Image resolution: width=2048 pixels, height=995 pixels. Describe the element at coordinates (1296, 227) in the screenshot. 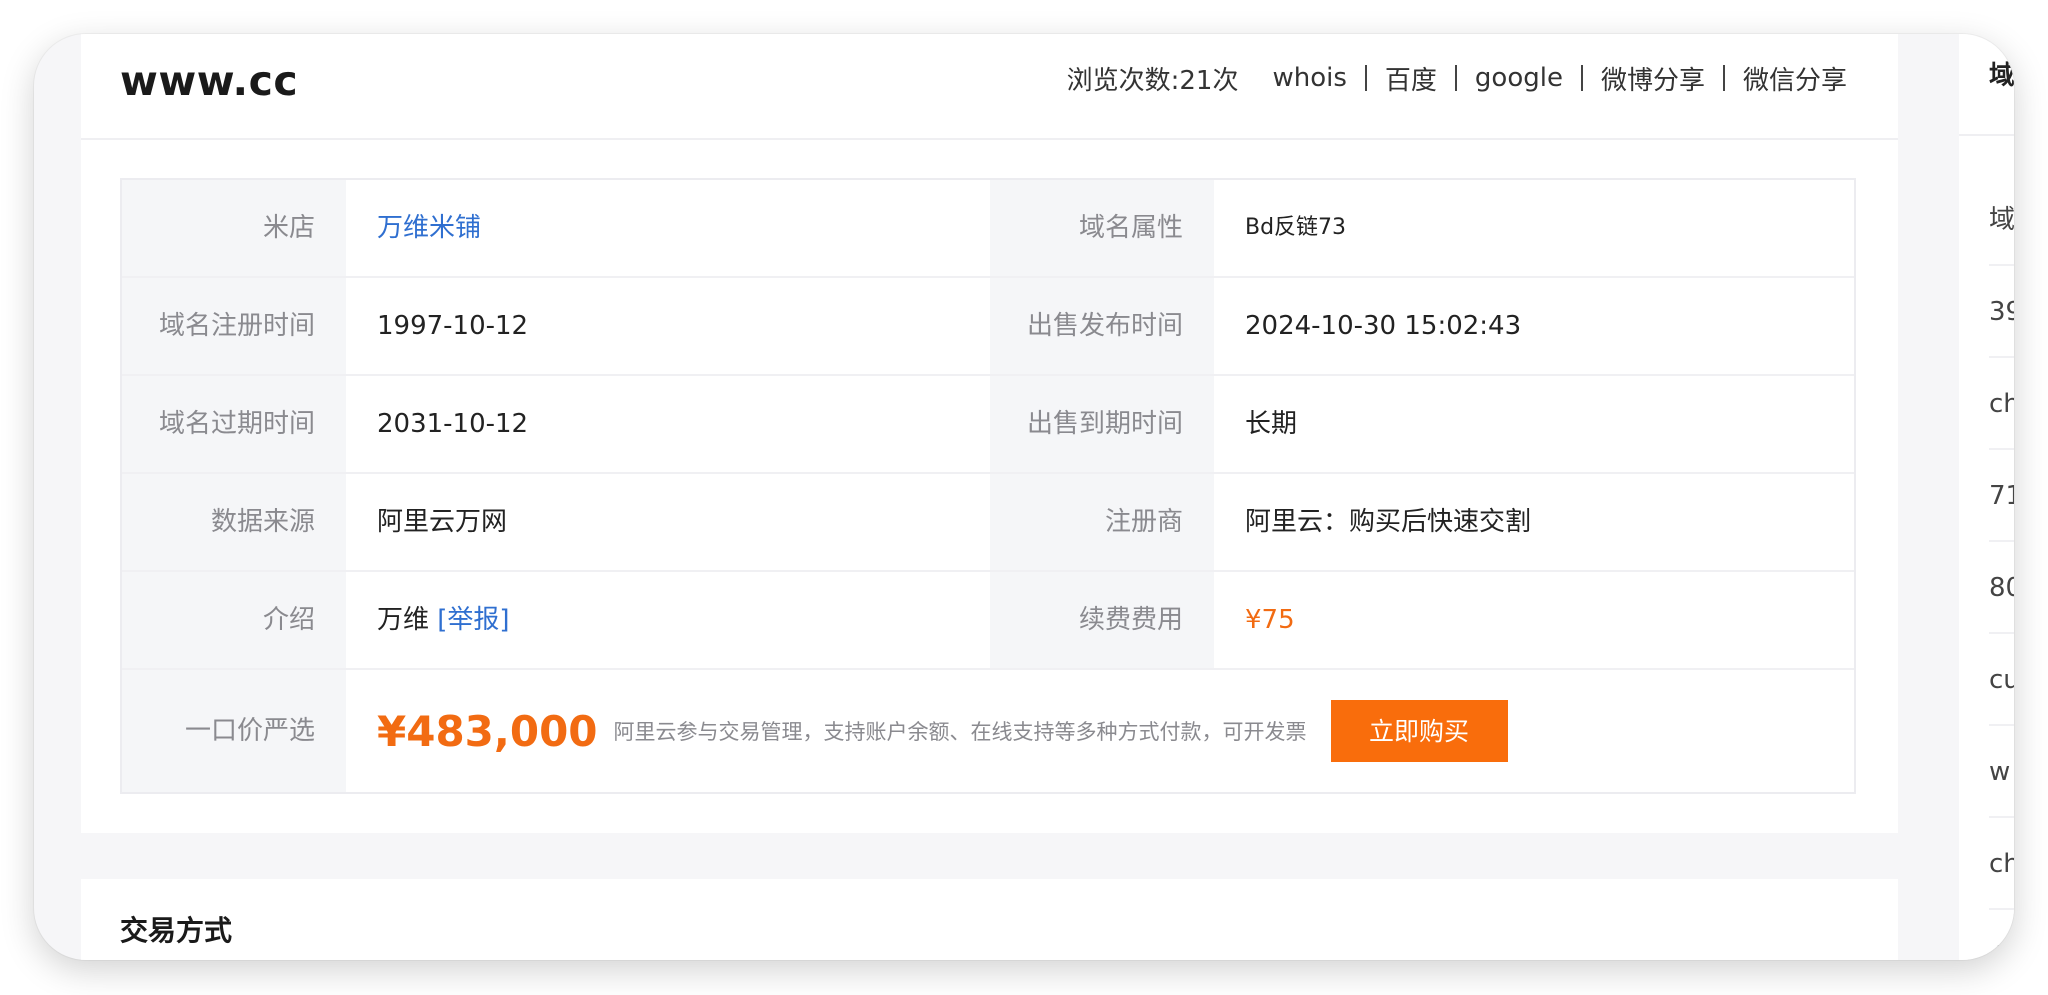

I see `domain-attribute-value: Bd反链73` at that location.